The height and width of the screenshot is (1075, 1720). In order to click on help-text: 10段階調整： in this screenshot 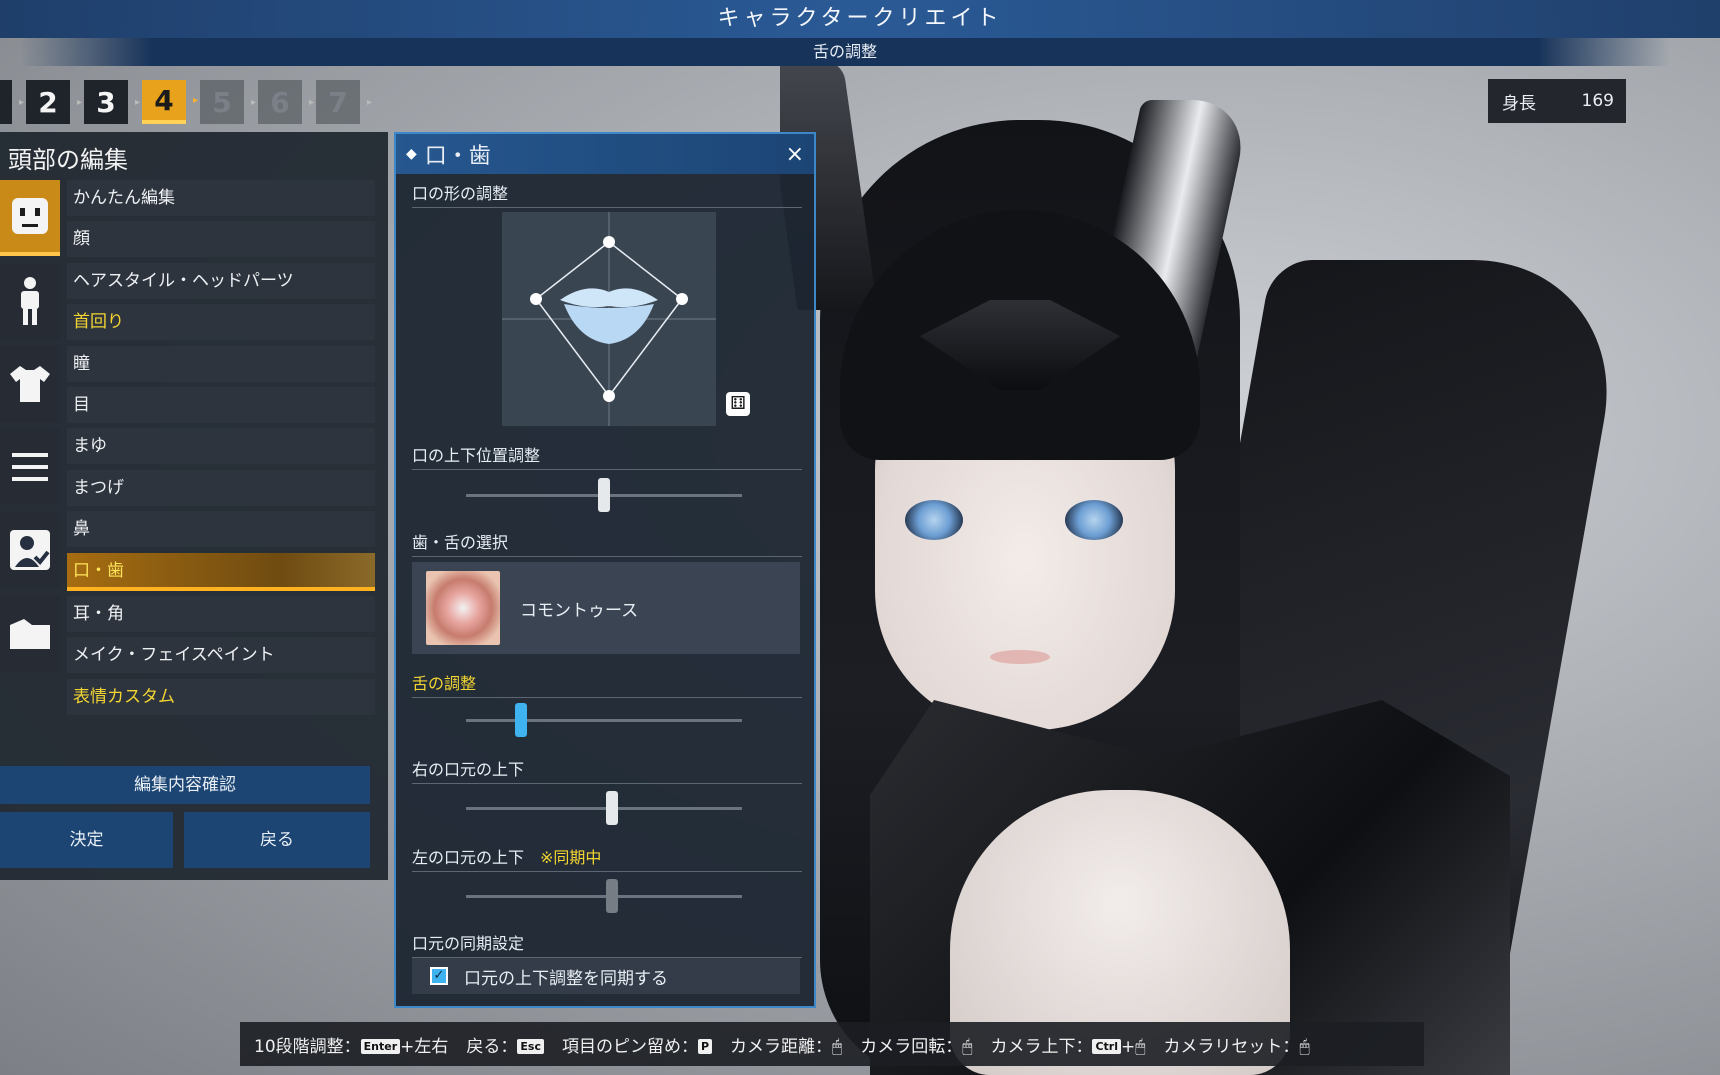, I will do `click(307, 1046)`.